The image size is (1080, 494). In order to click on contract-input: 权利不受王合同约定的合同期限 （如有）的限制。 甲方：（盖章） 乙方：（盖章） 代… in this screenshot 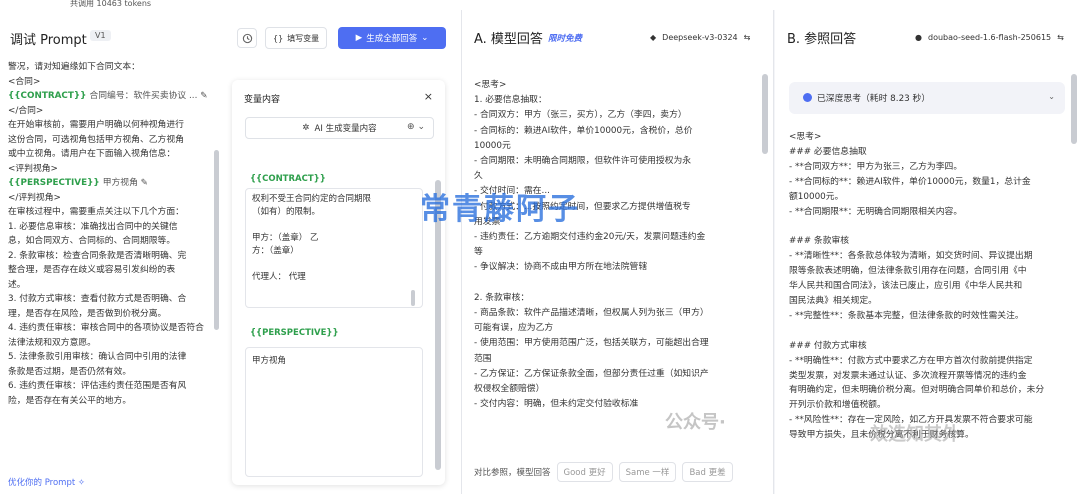, I will do `click(334, 248)`.